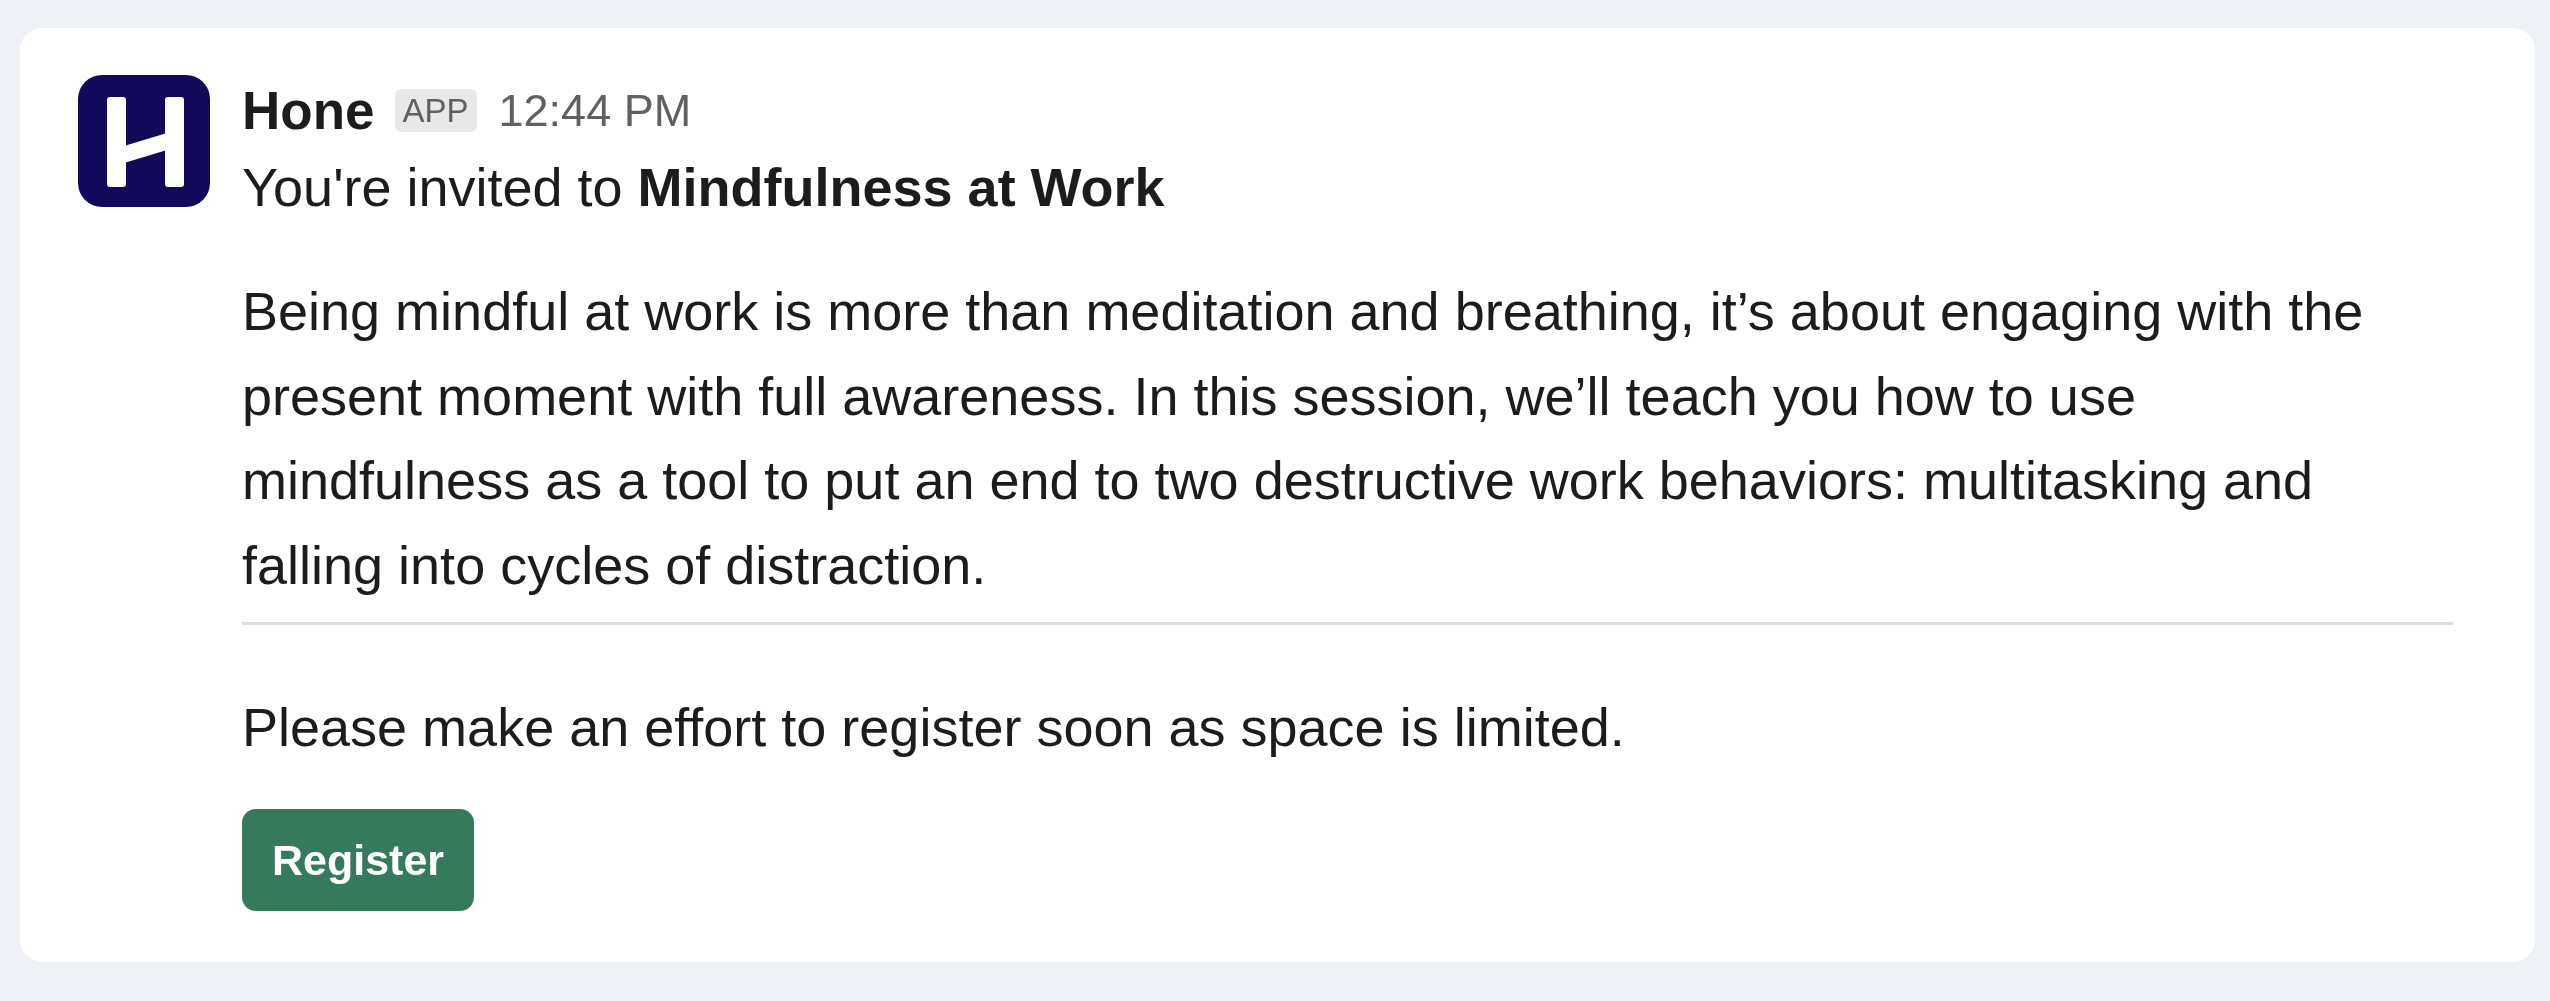  I want to click on register-button: Register, so click(358, 860).